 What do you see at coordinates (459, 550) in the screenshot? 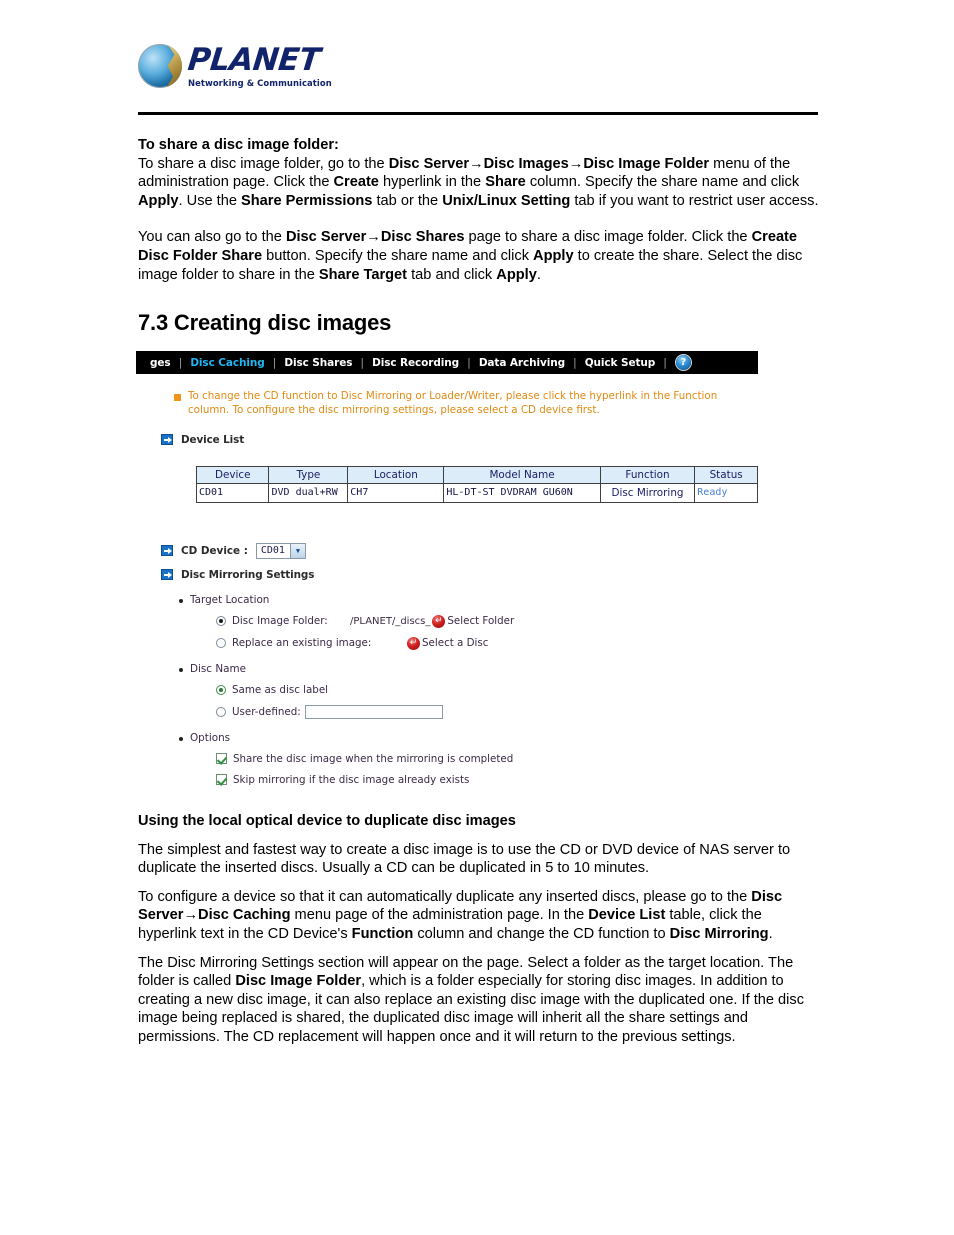
I see `cd-device-row: CD Device : CD01 ▼` at bounding box center [459, 550].